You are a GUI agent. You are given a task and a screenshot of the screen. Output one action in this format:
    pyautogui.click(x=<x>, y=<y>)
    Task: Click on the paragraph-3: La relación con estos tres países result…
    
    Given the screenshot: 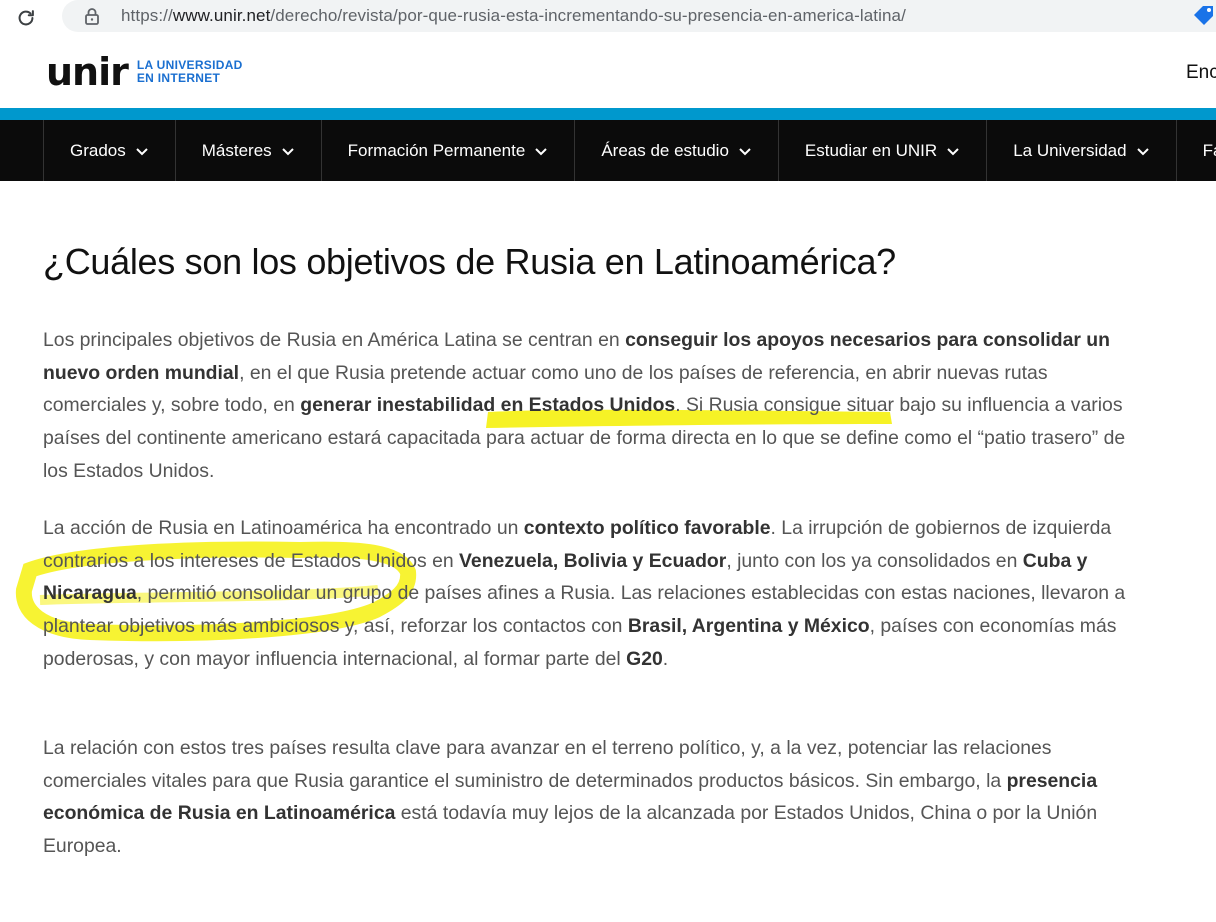 What is the action you would take?
    pyautogui.click(x=588, y=797)
    